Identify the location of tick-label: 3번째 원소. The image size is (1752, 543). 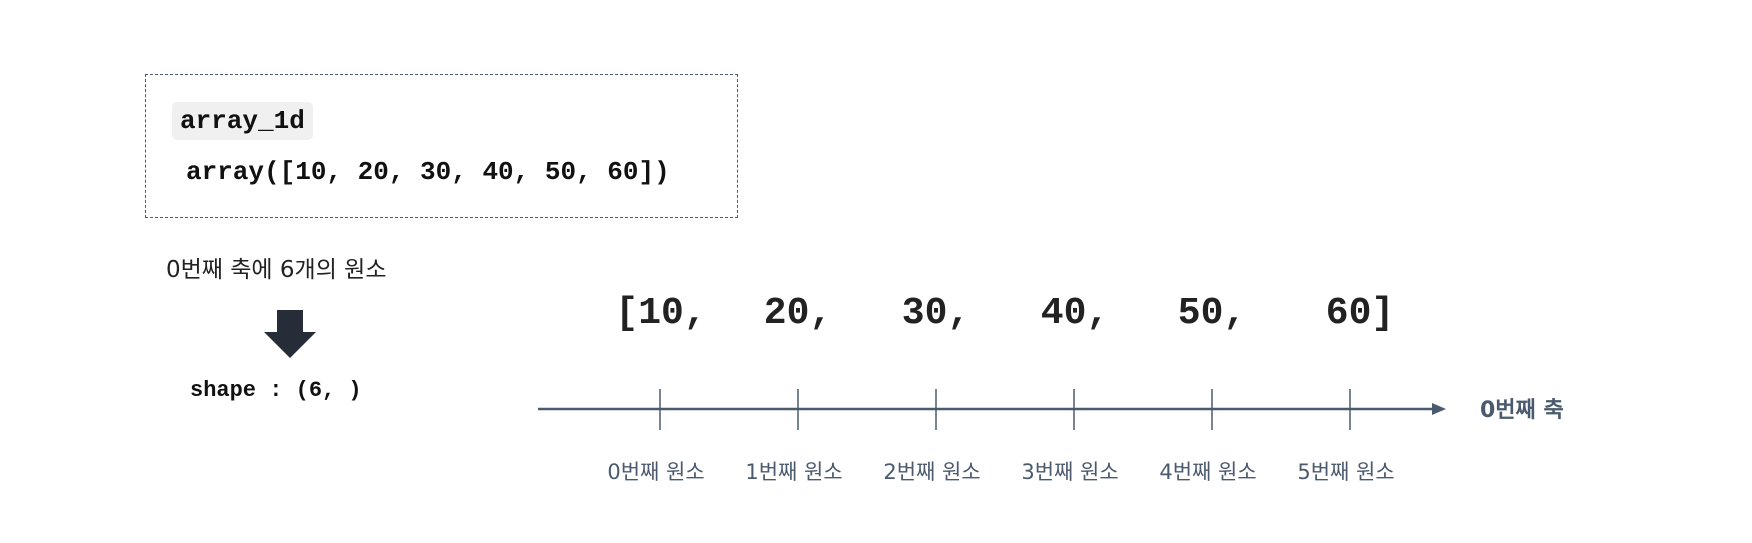
(1069, 472).